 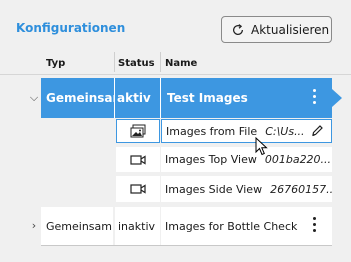 What do you see at coordinates (175, 74) in the screenshot?
I see `header-separator` at bounding box center [175, 74].